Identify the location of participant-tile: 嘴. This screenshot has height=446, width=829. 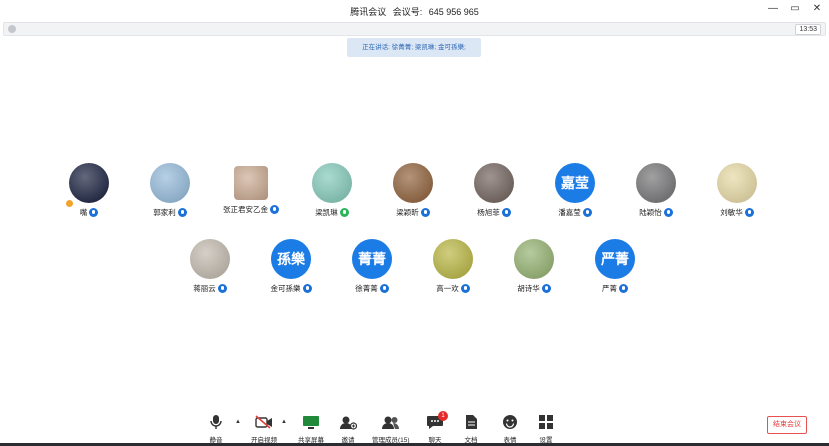
(89, 190).